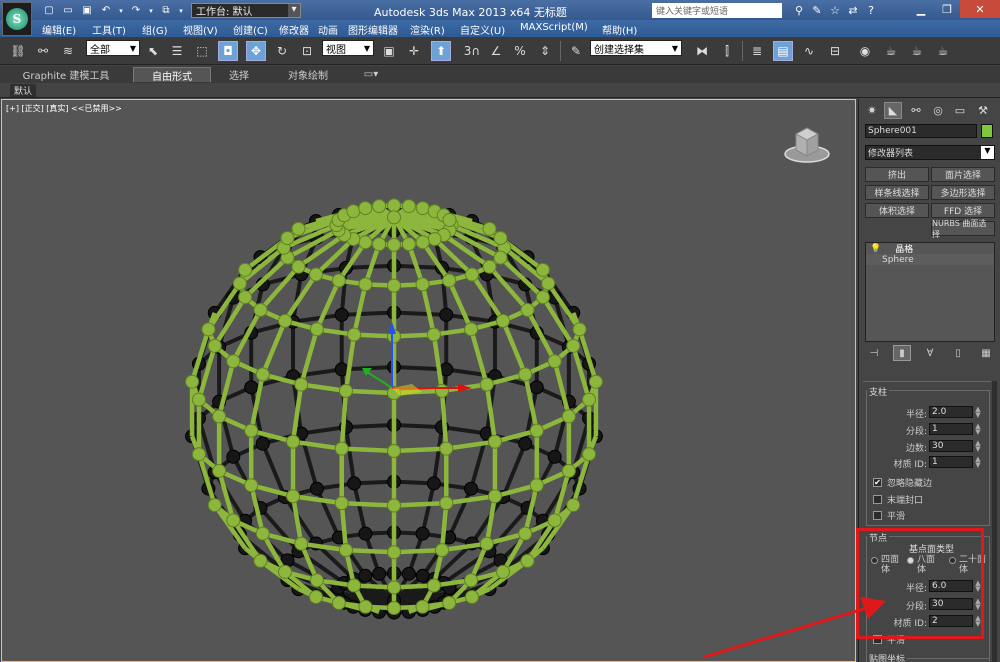 This screenshot has width=1000, height=662. What do you see at coordinates (960, 110) in the screenshot?
I see `display-tab-icon: ▭` at bounding box center [960, 110].